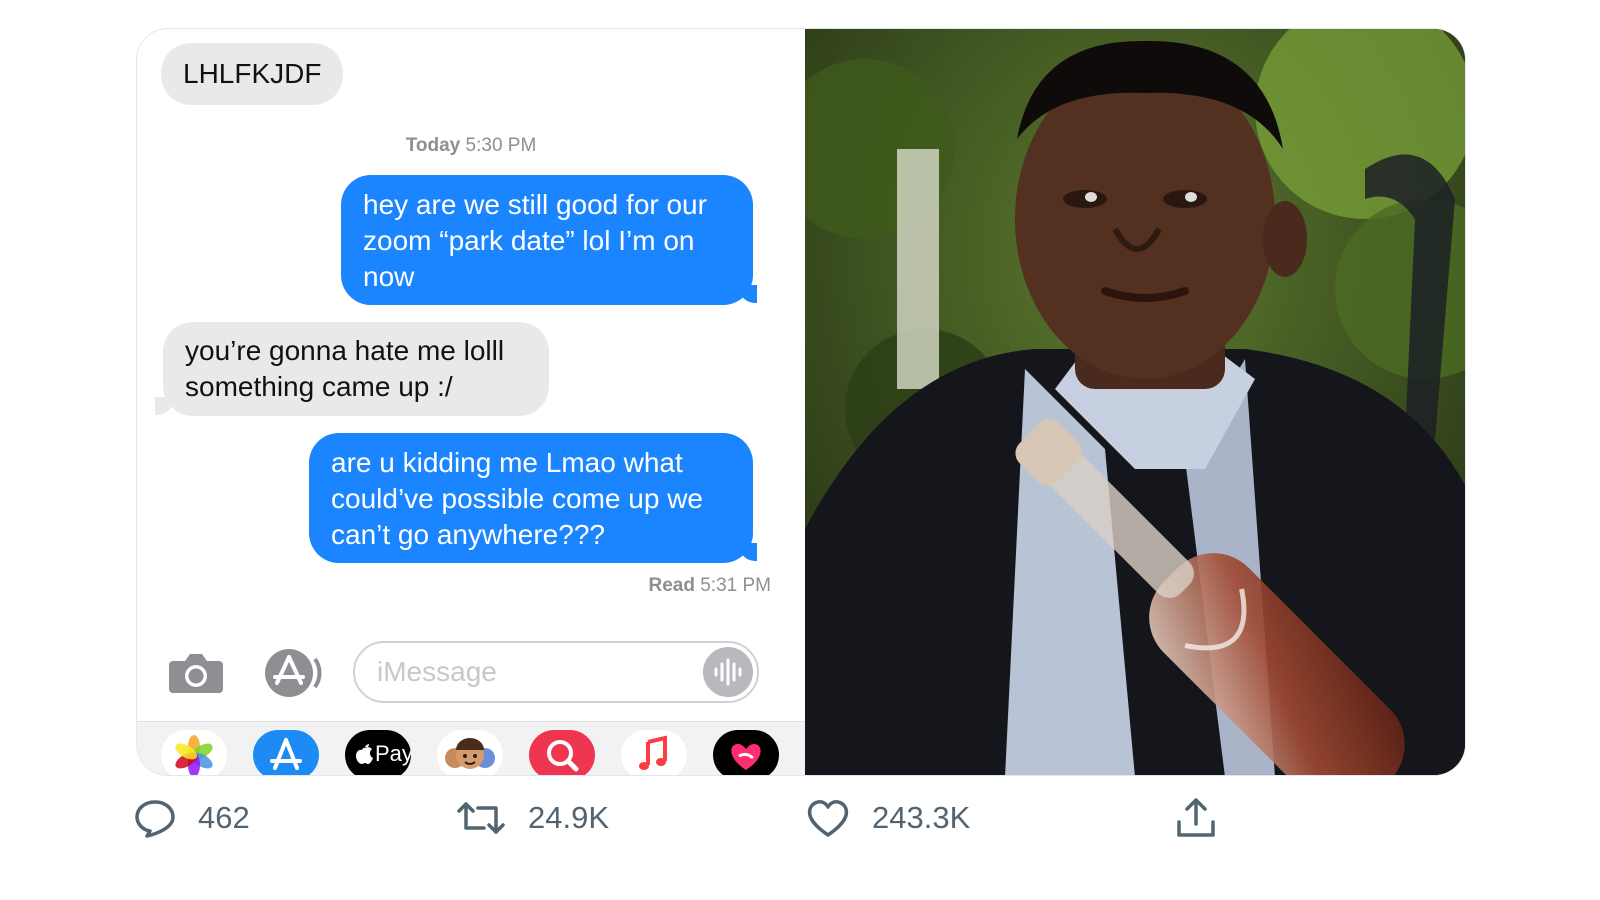 The height and width of the screenshot is (900, 1600). Describe the element at coordinates (535, 204) in the screenshot. I see `message-line: hey are we still good for our` at that location.